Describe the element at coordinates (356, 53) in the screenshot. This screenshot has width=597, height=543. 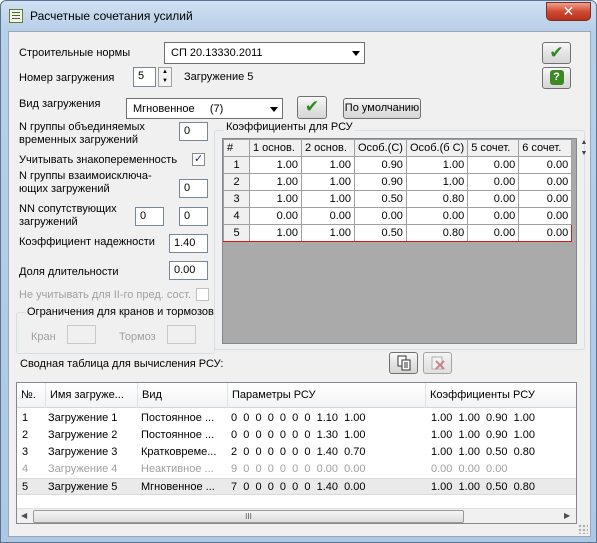
I see `chevron-down-icon` at that location.